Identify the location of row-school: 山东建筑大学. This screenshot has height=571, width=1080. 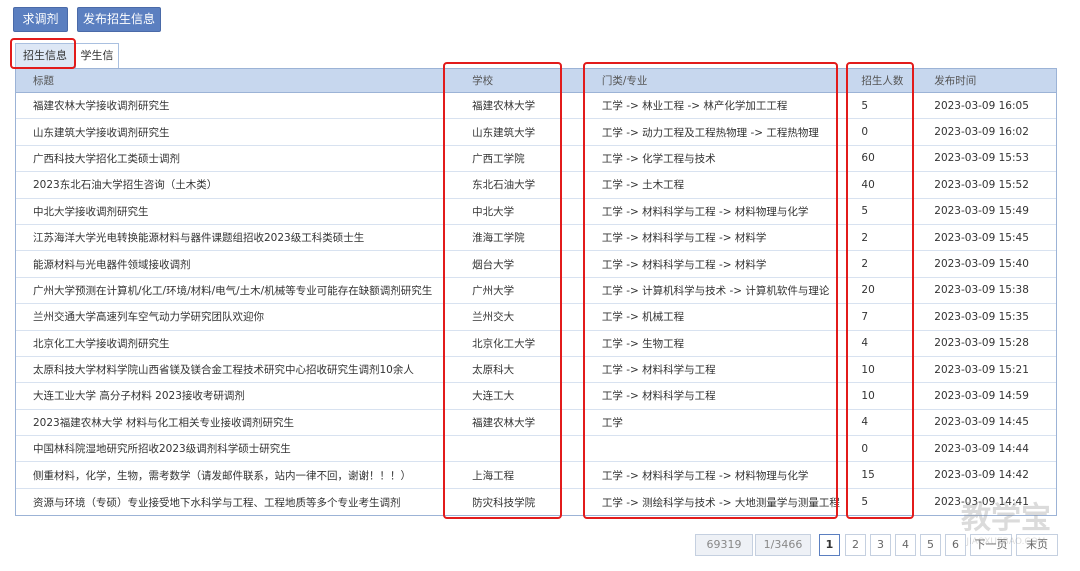
(504, 132).